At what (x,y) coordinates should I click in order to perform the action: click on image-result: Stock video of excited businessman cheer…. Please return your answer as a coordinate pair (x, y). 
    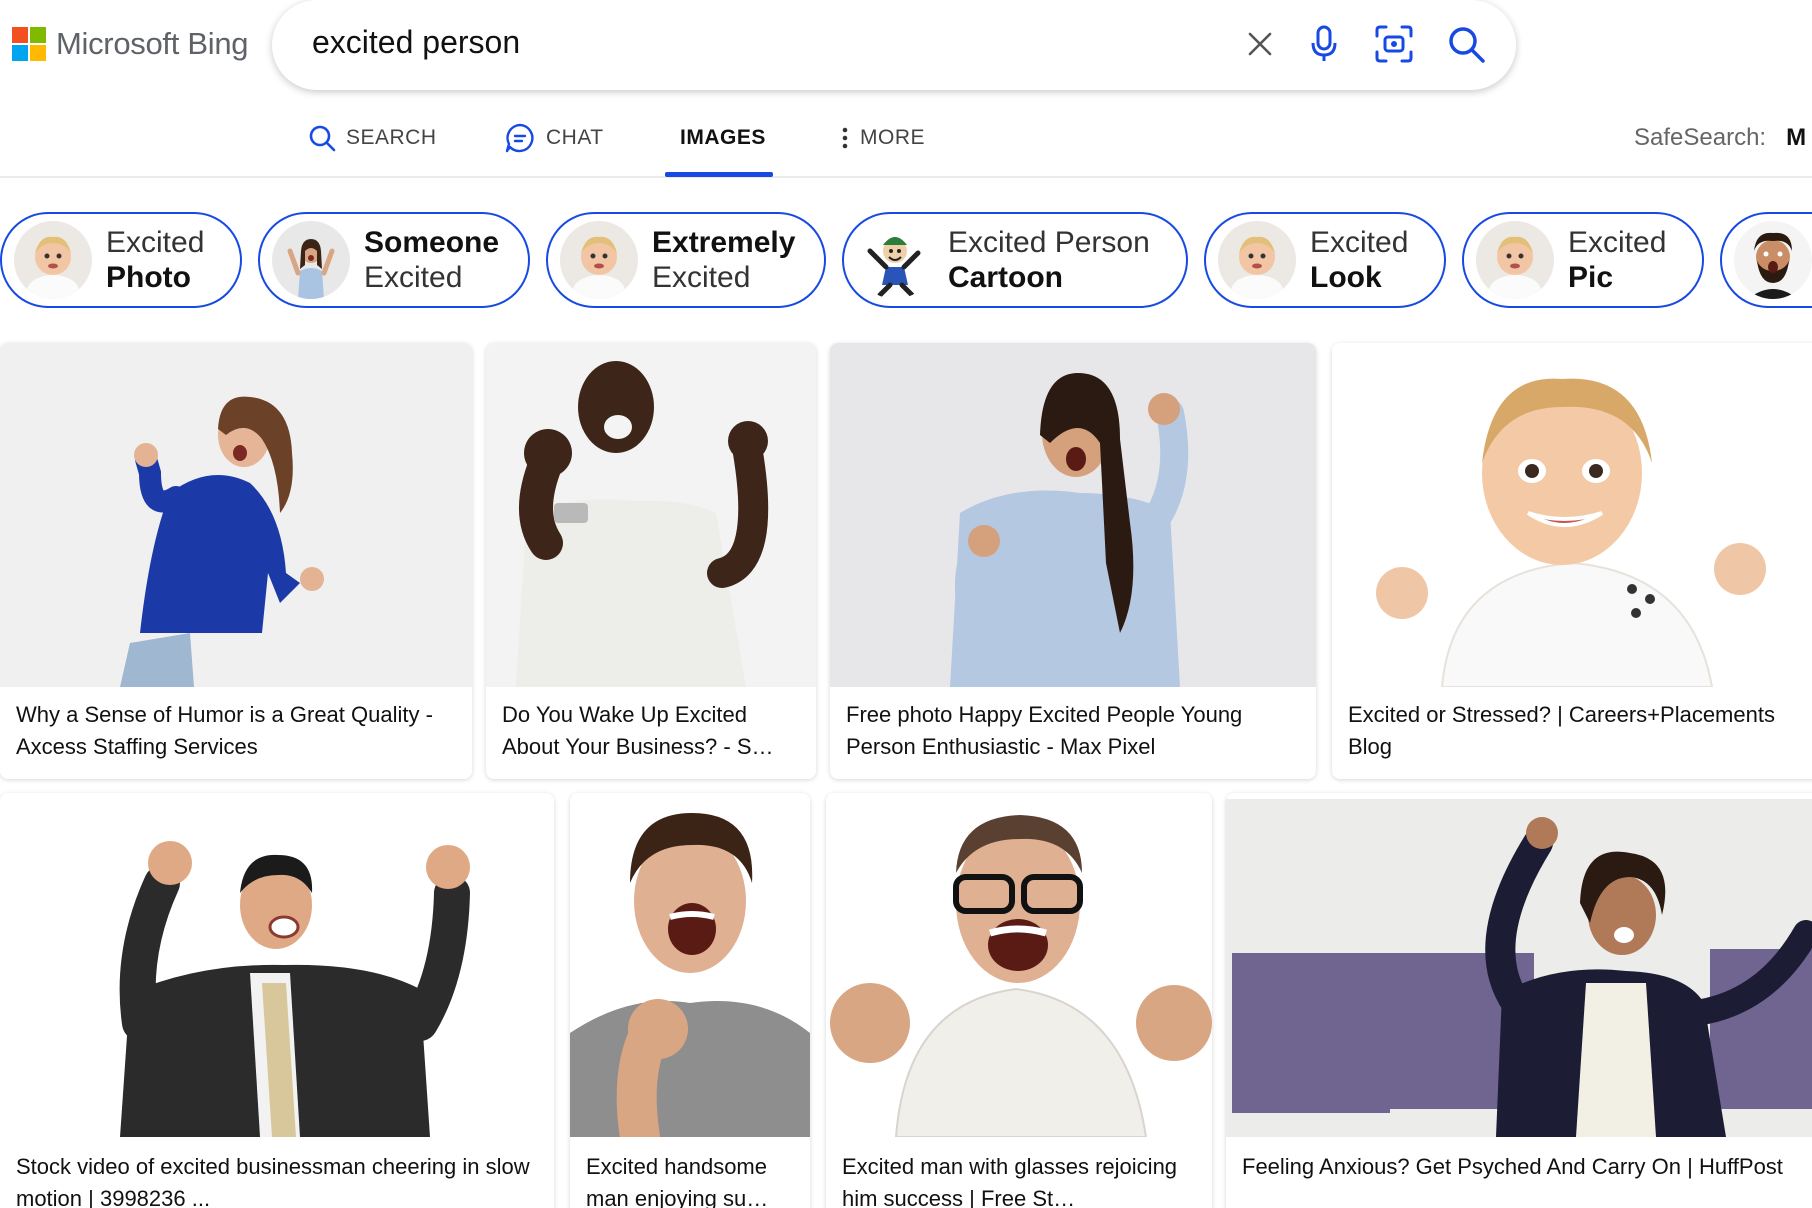
    Looking at the image, I should click on (277, 1000).